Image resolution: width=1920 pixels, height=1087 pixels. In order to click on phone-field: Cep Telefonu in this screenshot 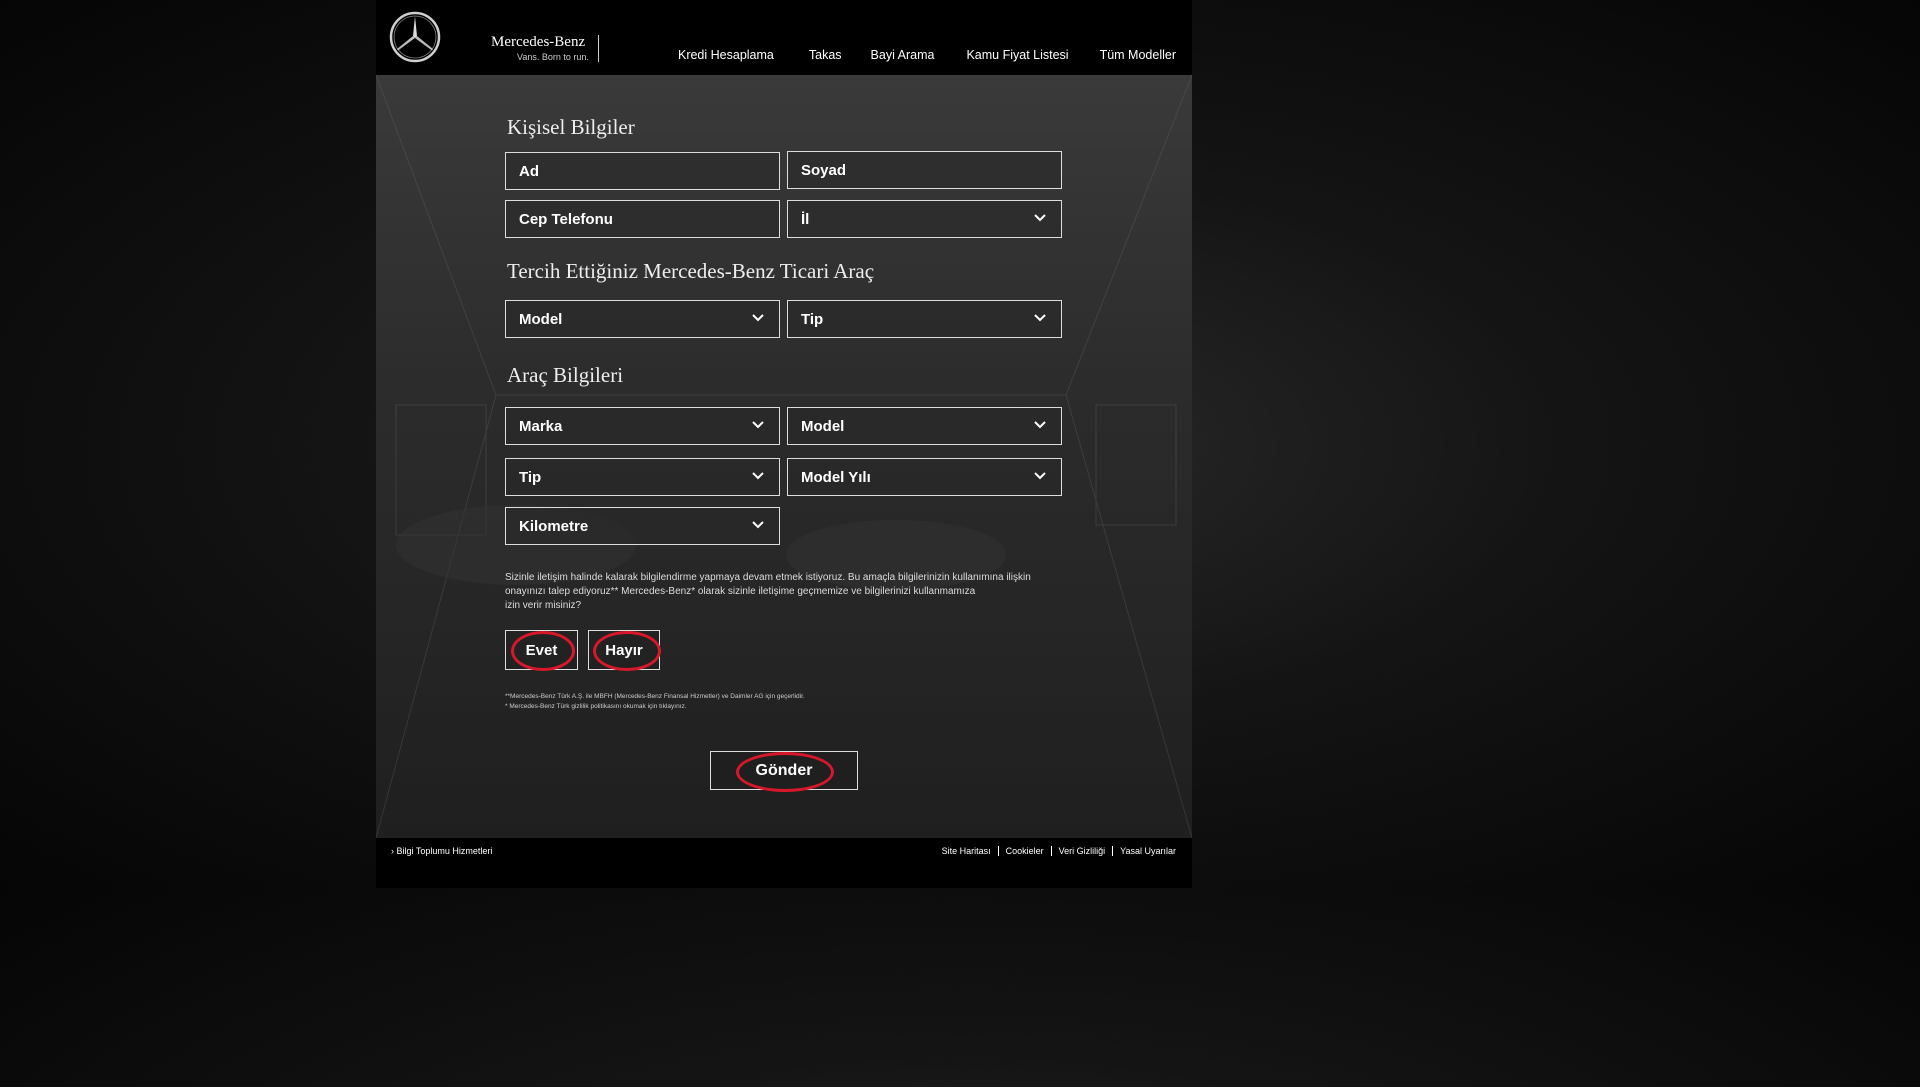, I will do `click(642, 219)`.